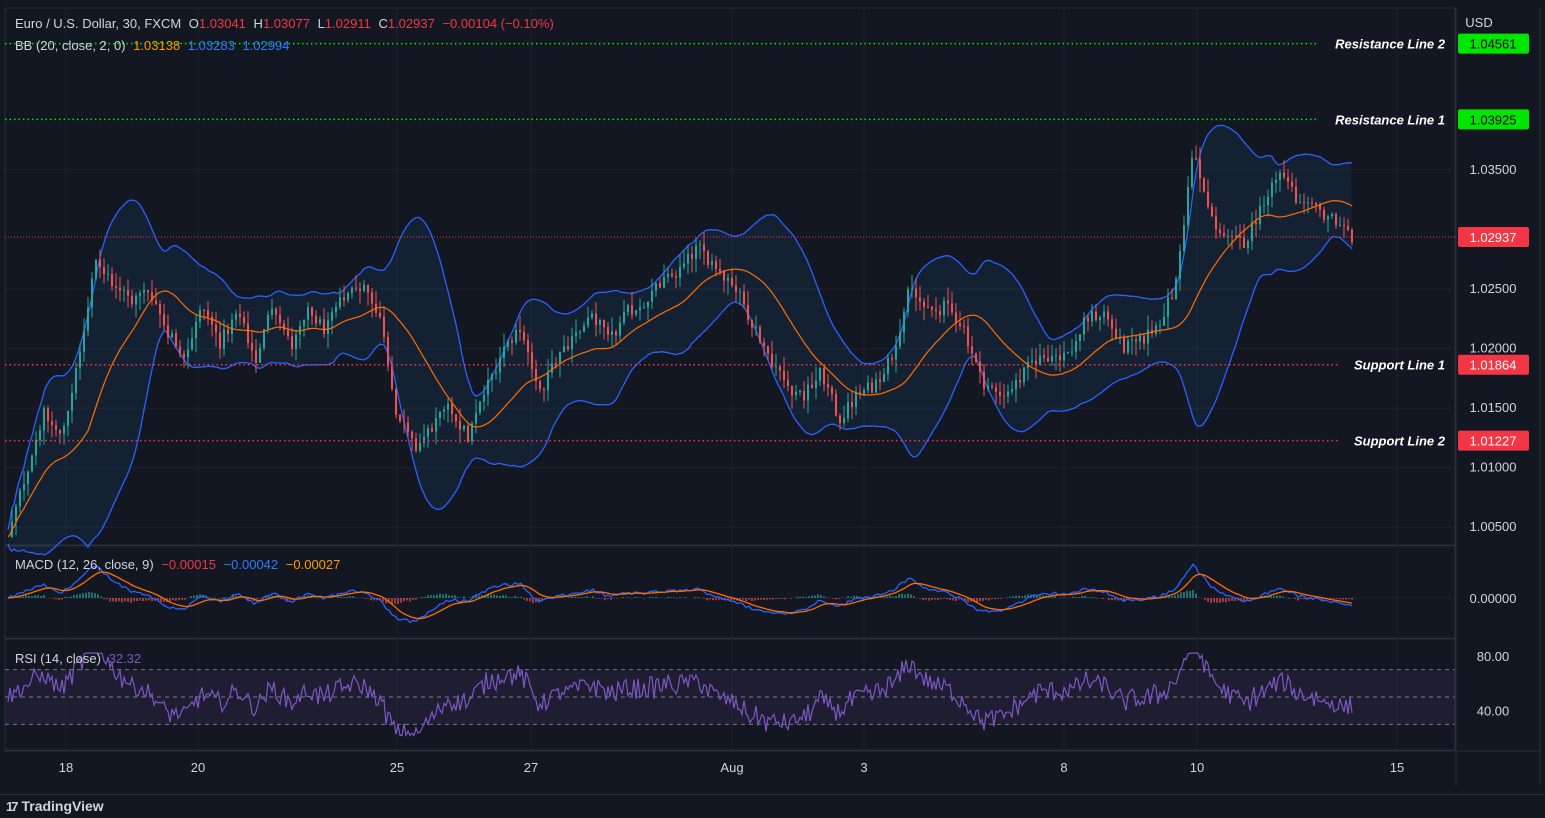 The image size is (1545, 818). What do you see at coordinates (62, 806) in the screenshot?
I see `tradingview-brand: TradingView` at bounding box center [62, 806].